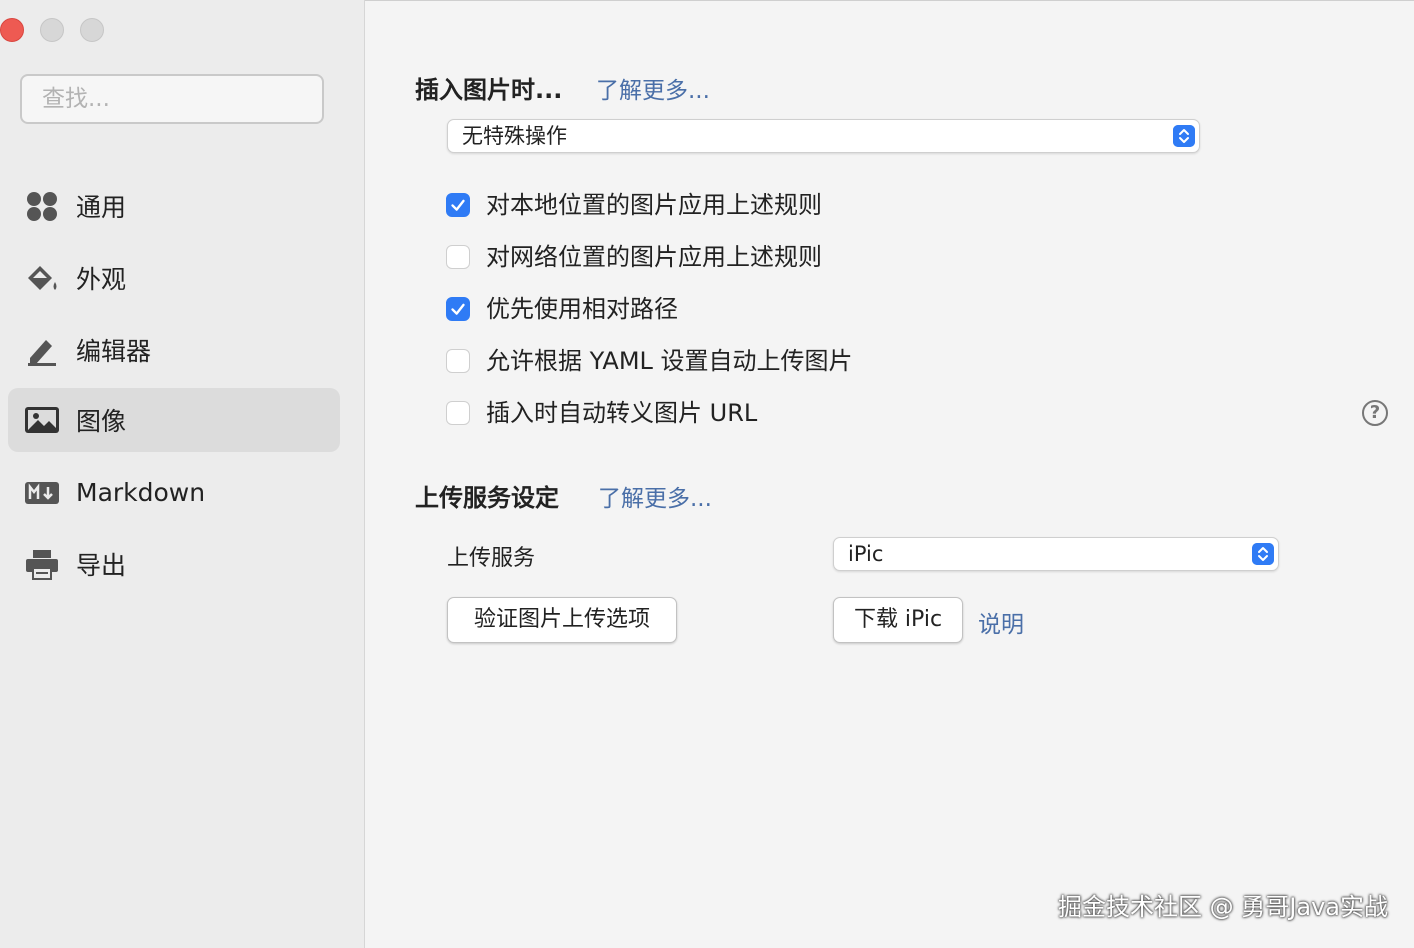  I want to click on sidebar-item-editor: 编辑器, so click(174, 350).